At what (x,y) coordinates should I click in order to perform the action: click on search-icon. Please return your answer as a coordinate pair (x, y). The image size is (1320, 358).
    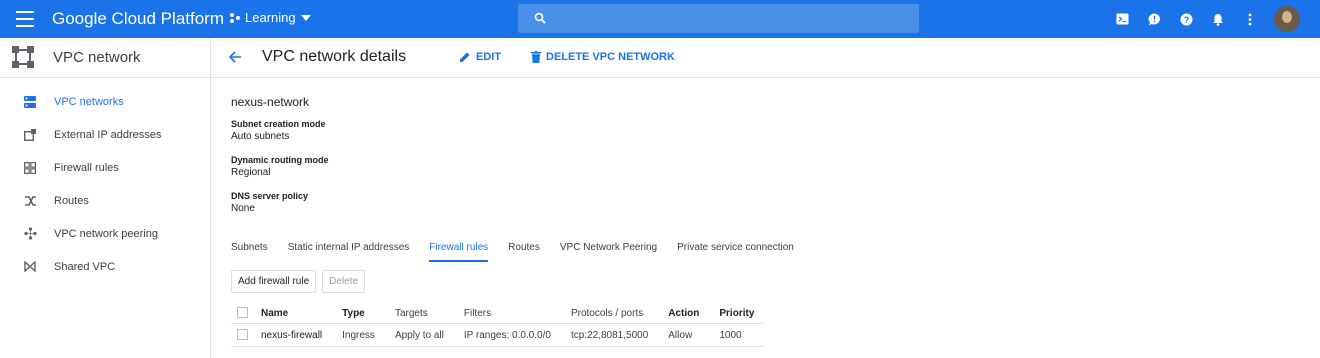
    Looking at the image, I should click on (540, 18).